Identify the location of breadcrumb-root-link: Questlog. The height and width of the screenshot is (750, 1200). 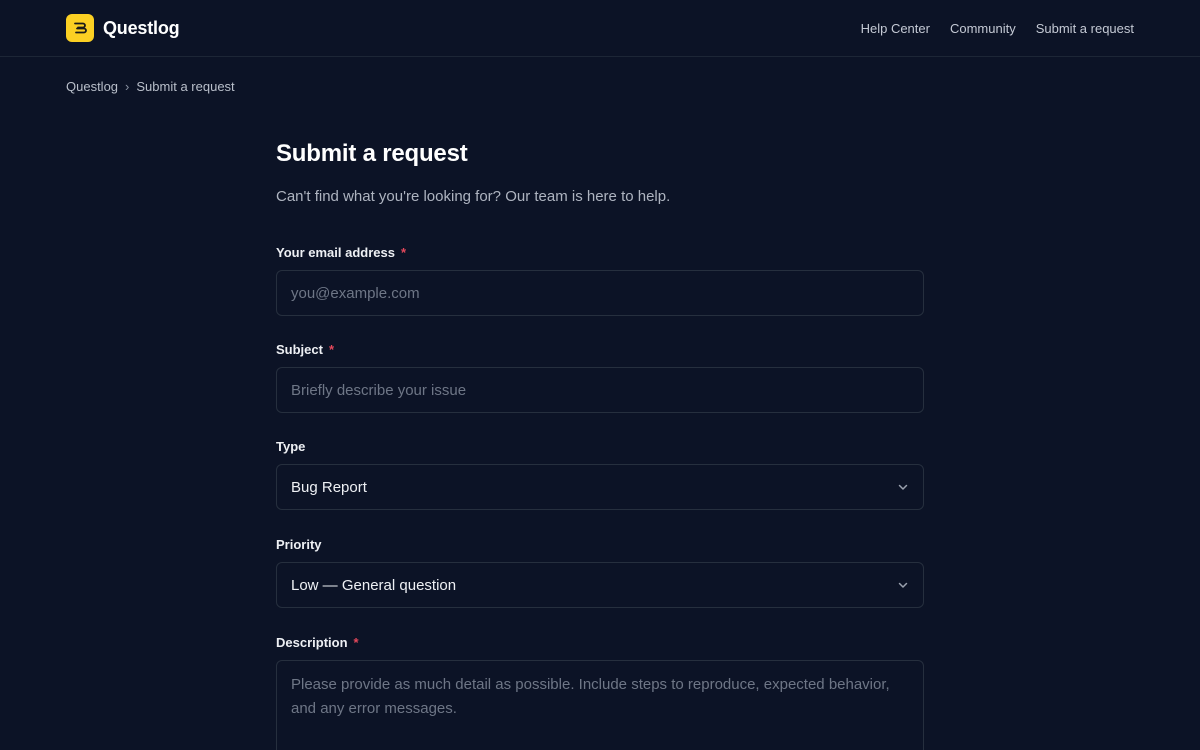
(92, 86).